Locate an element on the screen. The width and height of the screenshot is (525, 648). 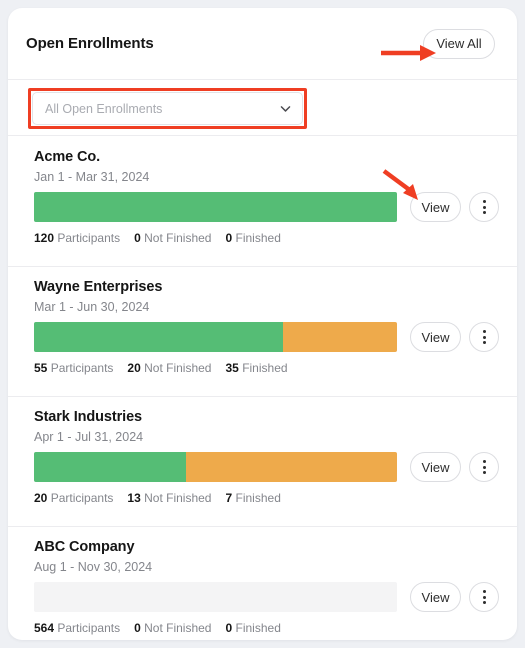
stat-participants-value: 55 is located at coordinates (41, 368).